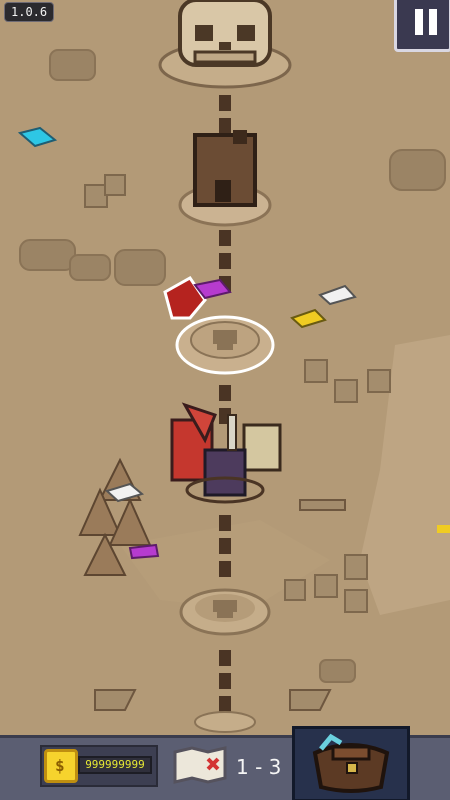 This screenshot has width=450, height=800. What do you see at coordinates (213, 700) in the screenshot?
I see `flags` at bounding box center [213, 700].